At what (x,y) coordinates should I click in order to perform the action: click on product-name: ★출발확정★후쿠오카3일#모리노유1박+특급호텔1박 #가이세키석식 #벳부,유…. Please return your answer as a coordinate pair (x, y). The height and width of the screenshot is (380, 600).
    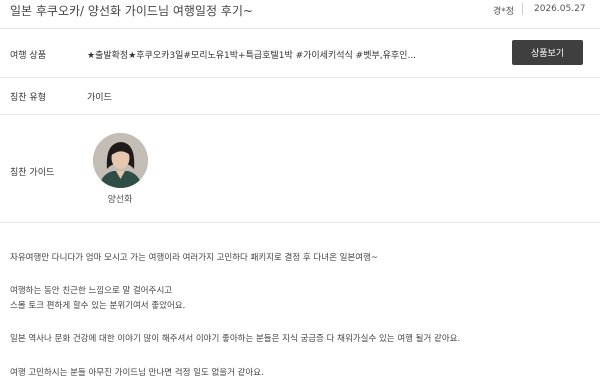
    Looking at the image, I should click on (252, 56).